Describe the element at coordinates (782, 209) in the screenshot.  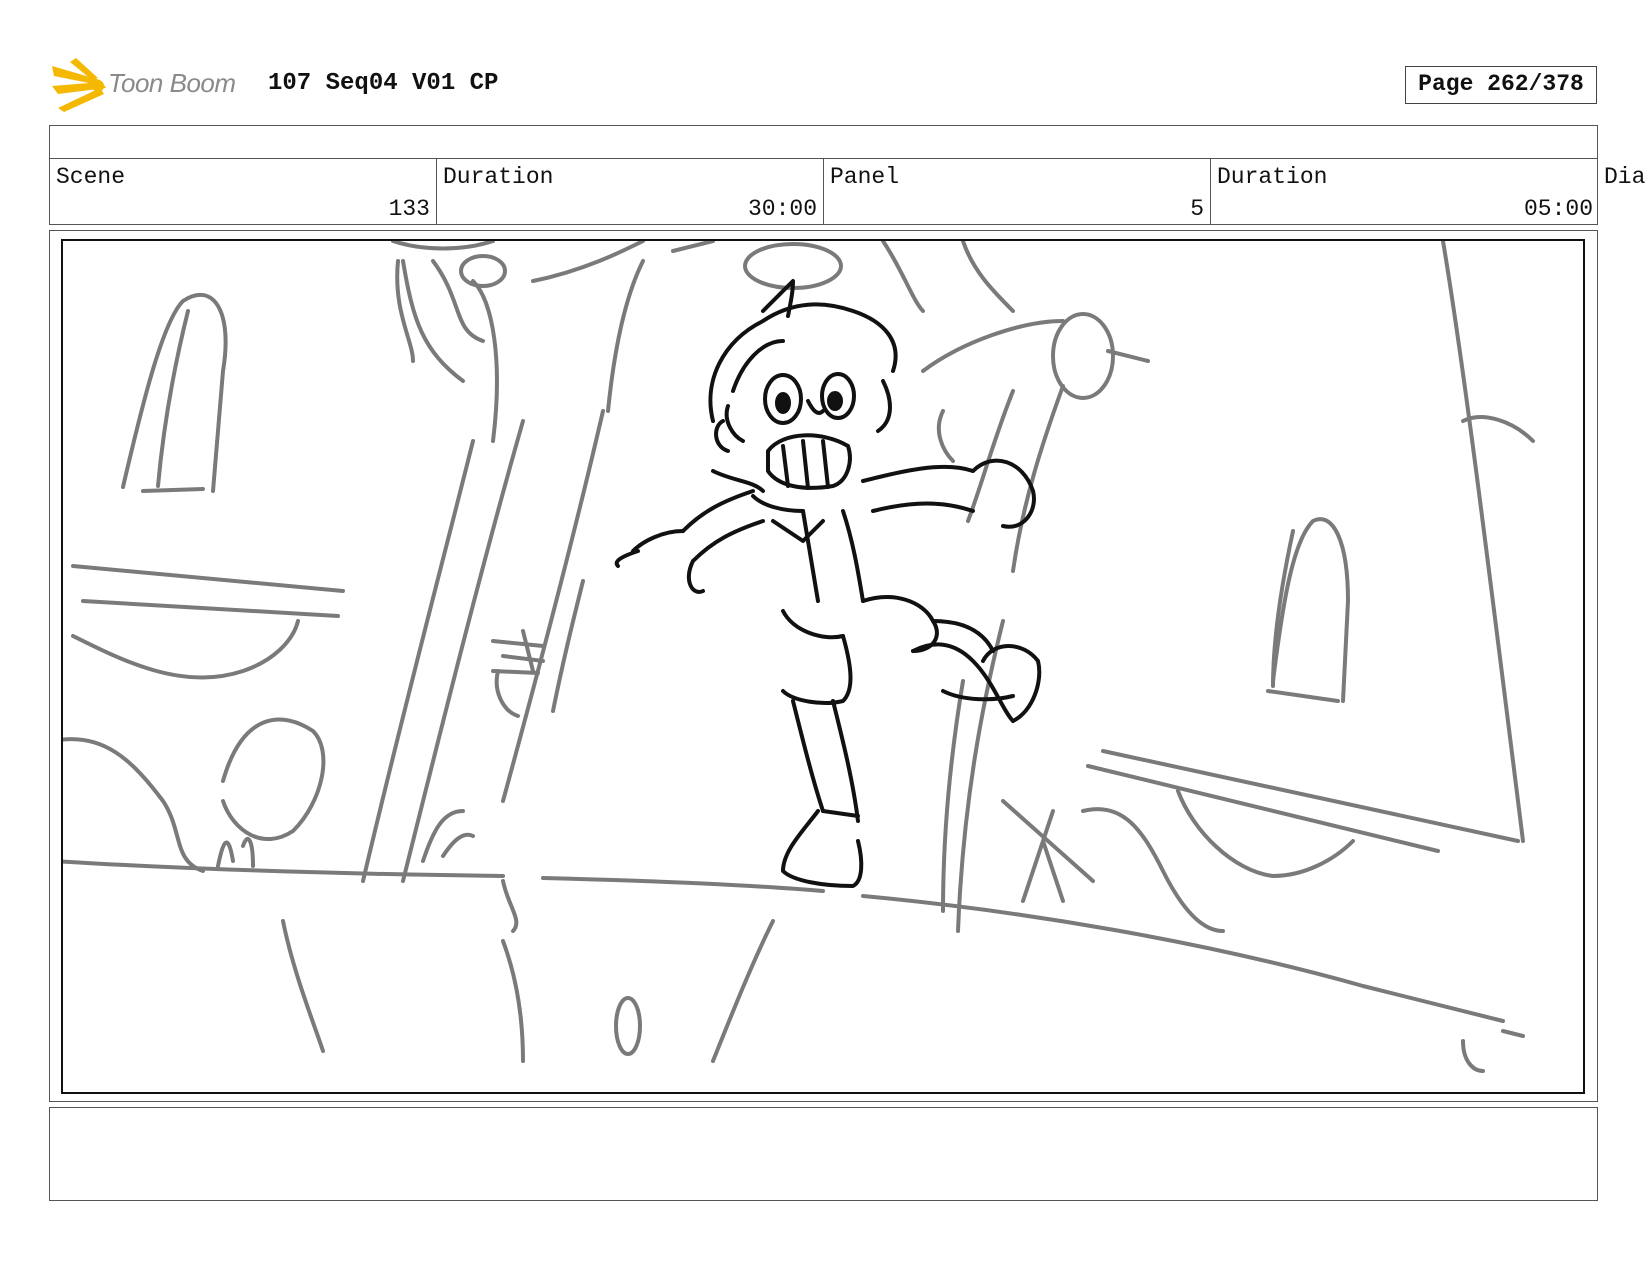
I see `scene-duration-value: 30:00` at that location.